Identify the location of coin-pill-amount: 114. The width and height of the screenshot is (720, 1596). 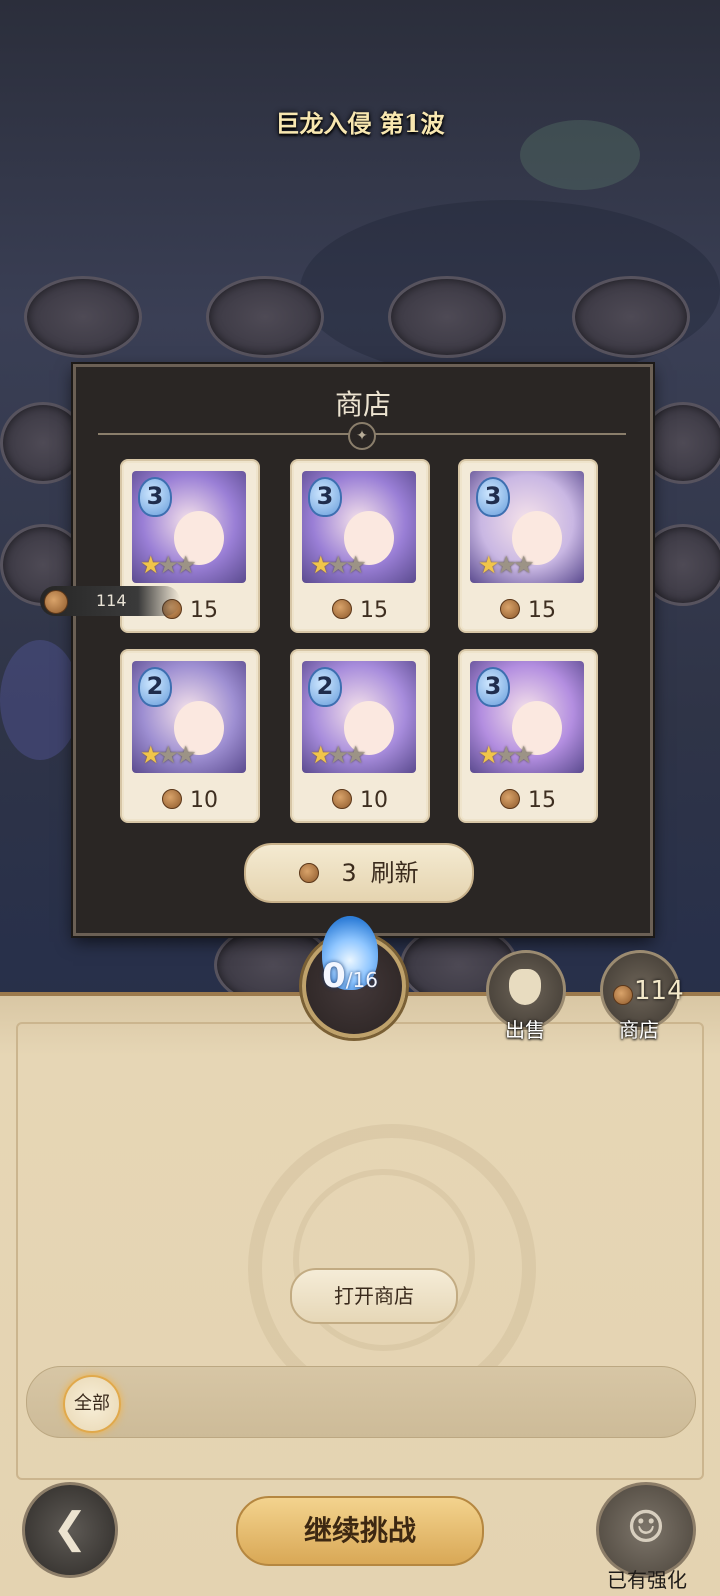
(111, 600).